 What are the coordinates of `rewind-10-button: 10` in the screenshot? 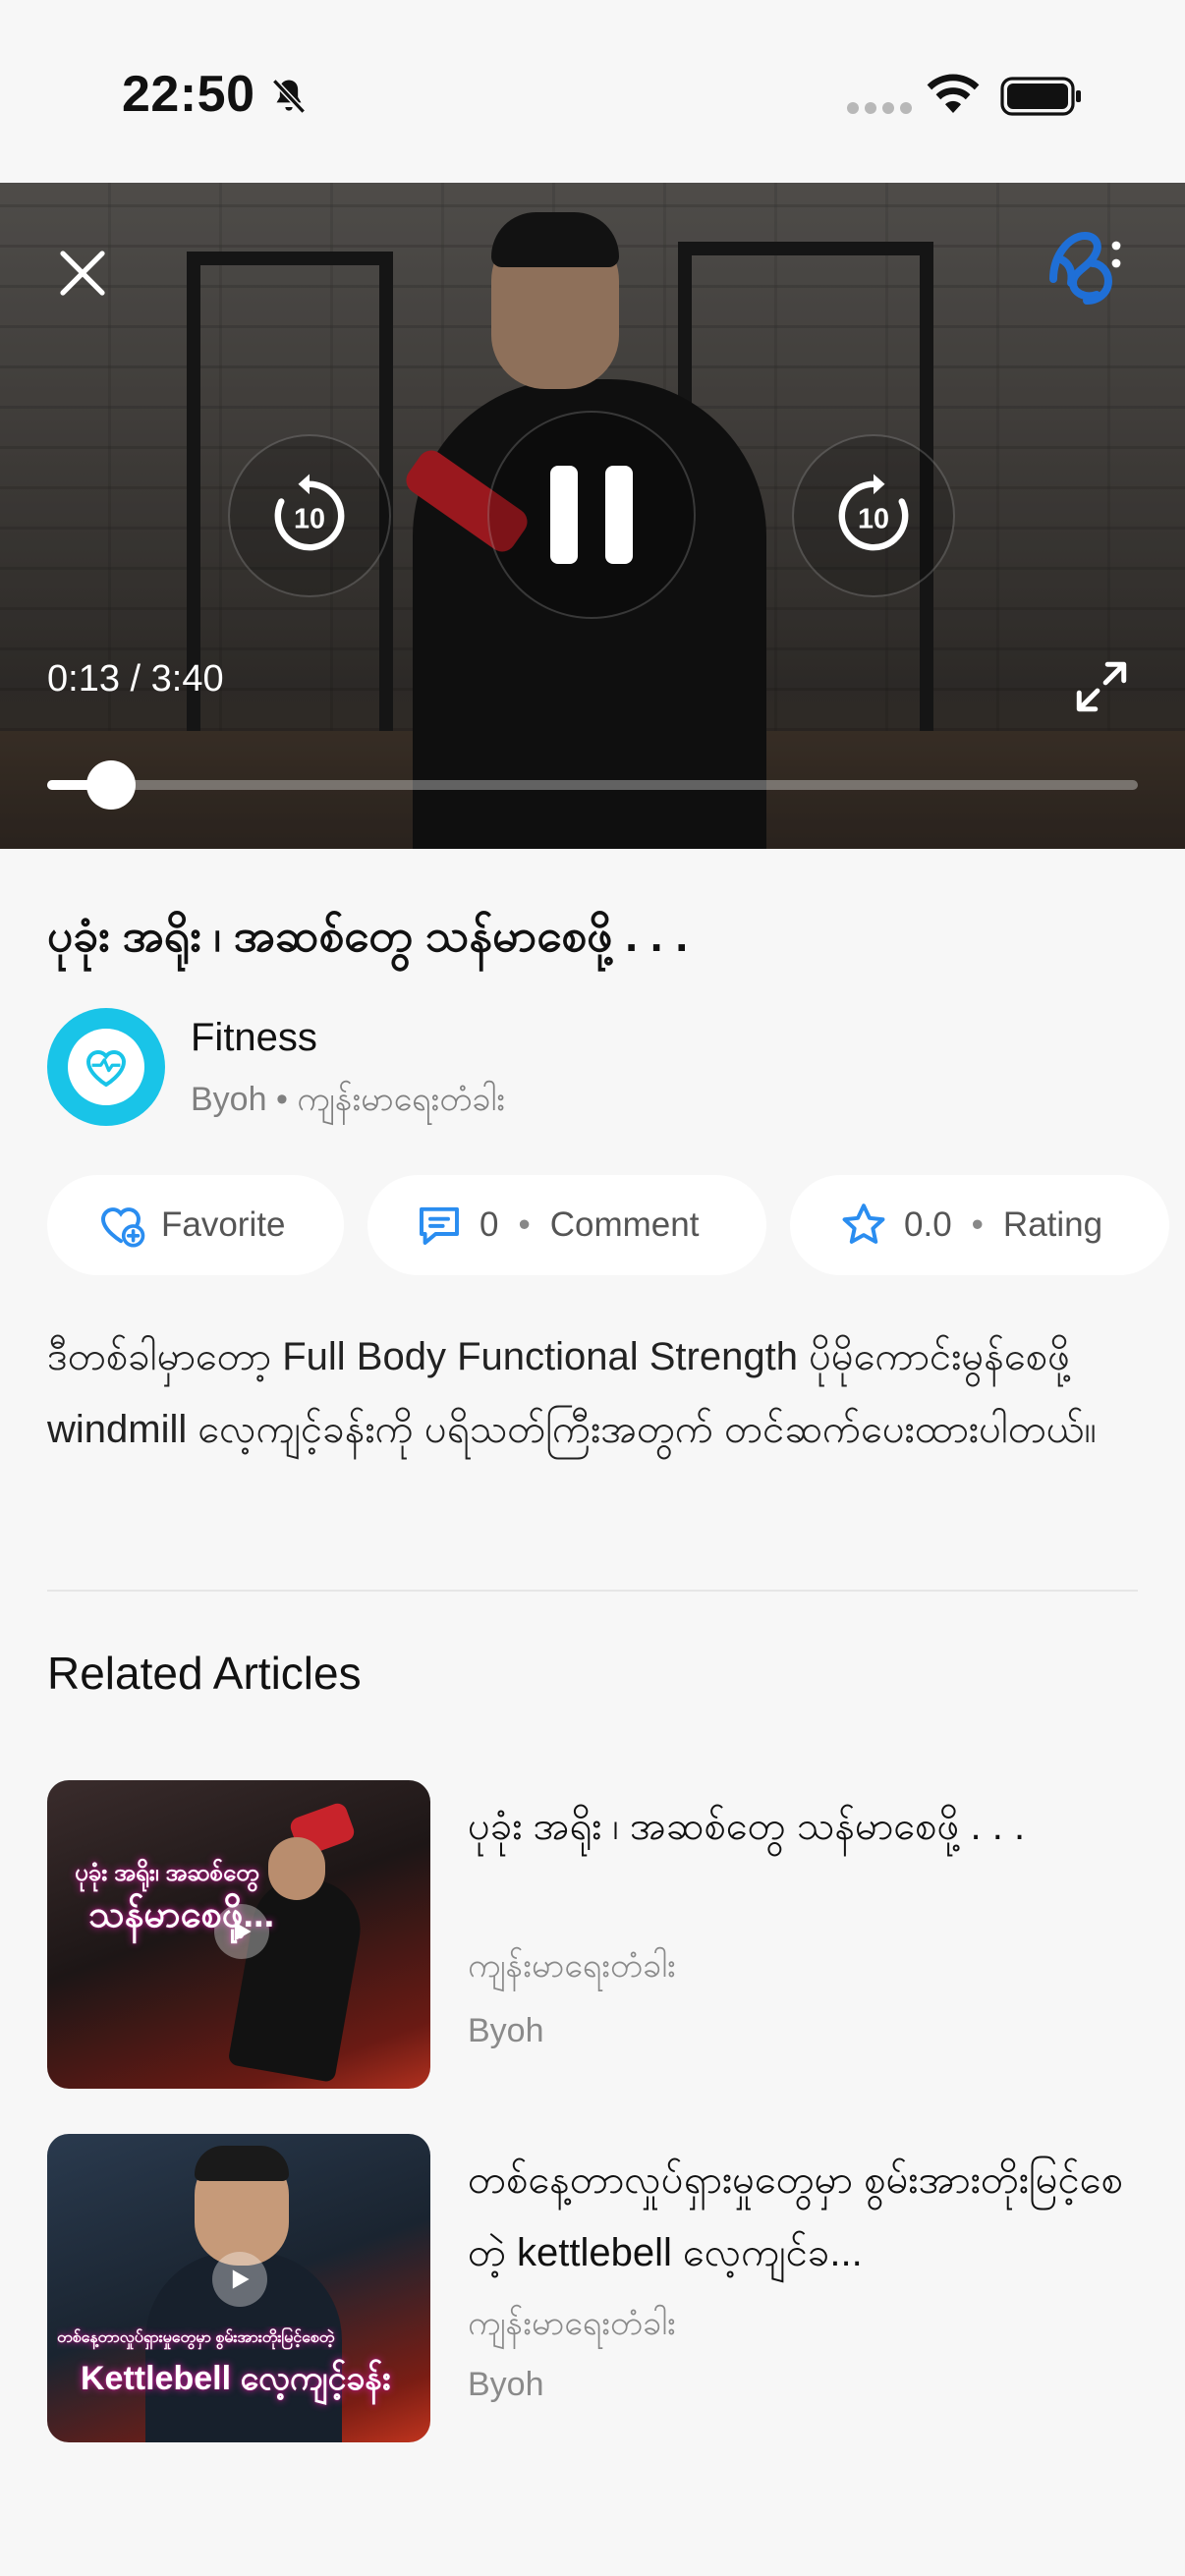 It's located at (310, 515).